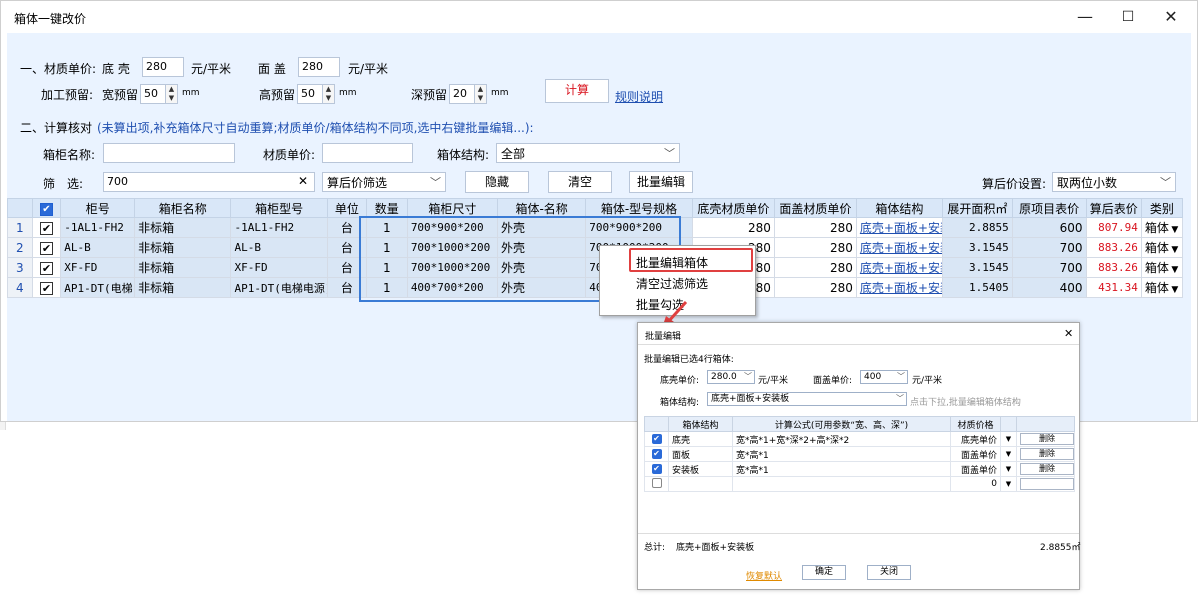 Image resolution: width=1198 pixels, height=599 pixels. What do you see at coordinates (1049, 267) in the screenshot?
I see `orig-price-cell: 700` at bounding box center [1049, 267].